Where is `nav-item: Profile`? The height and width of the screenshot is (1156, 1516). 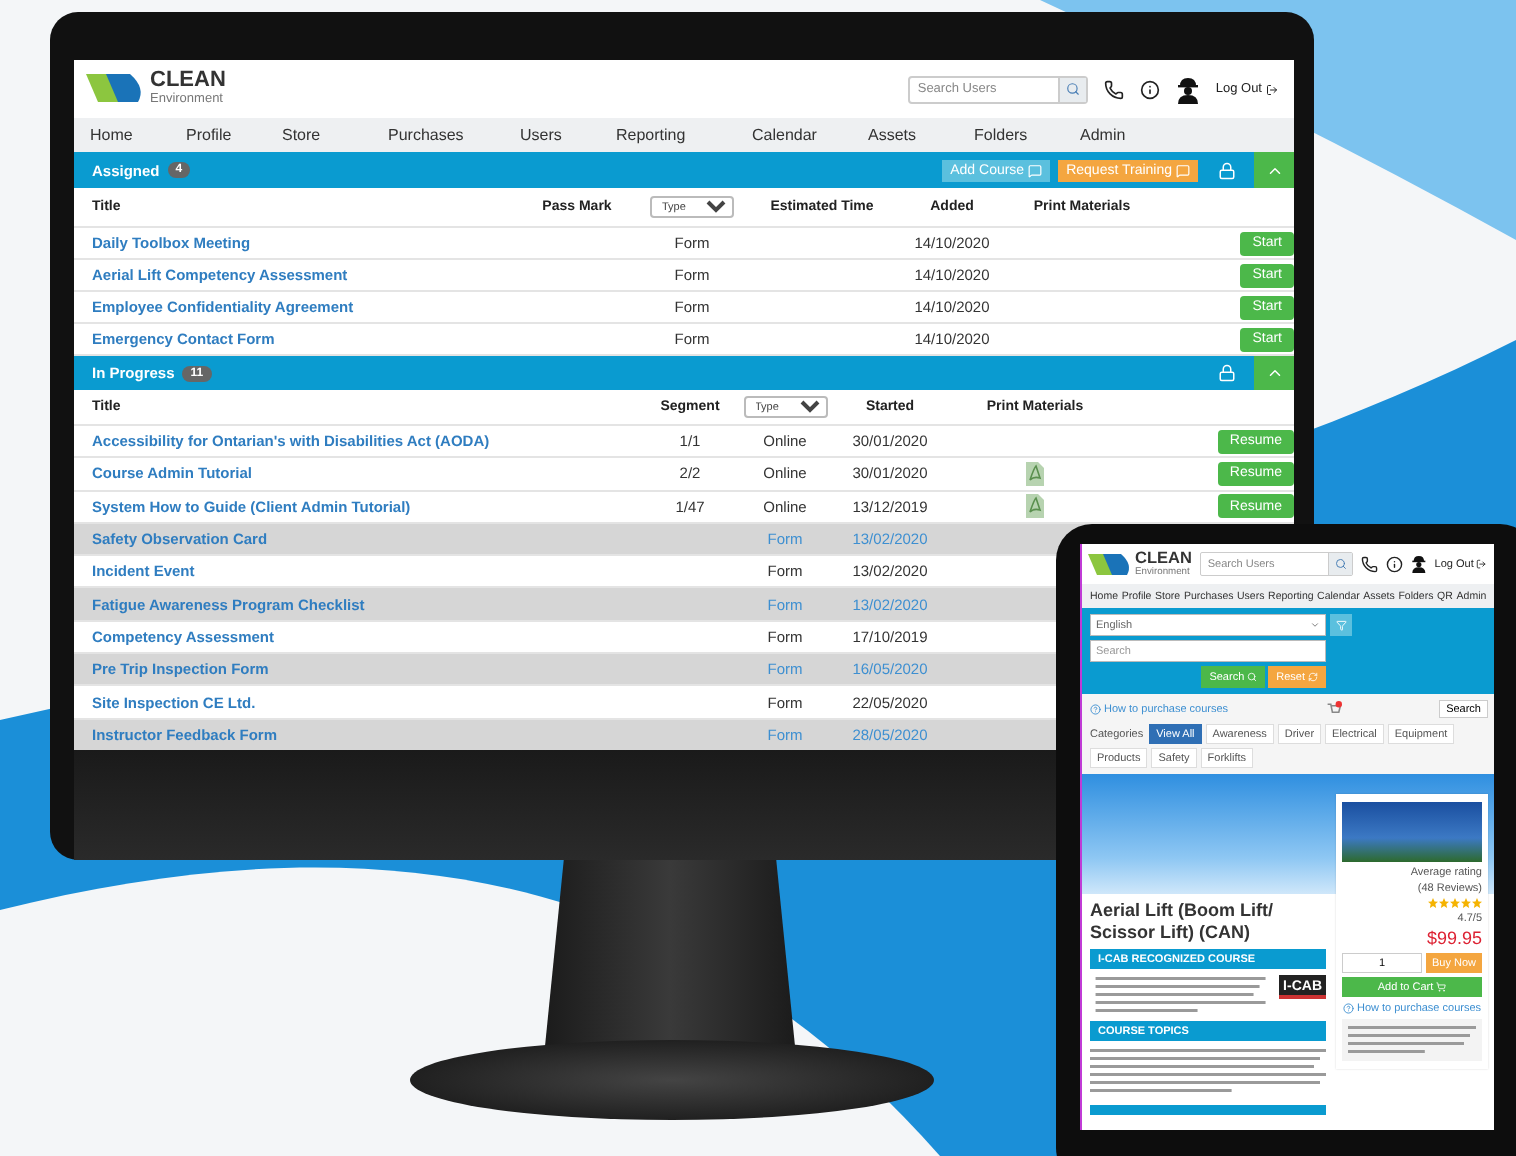 nav-item: Profile is located at coordinates (231, 135).